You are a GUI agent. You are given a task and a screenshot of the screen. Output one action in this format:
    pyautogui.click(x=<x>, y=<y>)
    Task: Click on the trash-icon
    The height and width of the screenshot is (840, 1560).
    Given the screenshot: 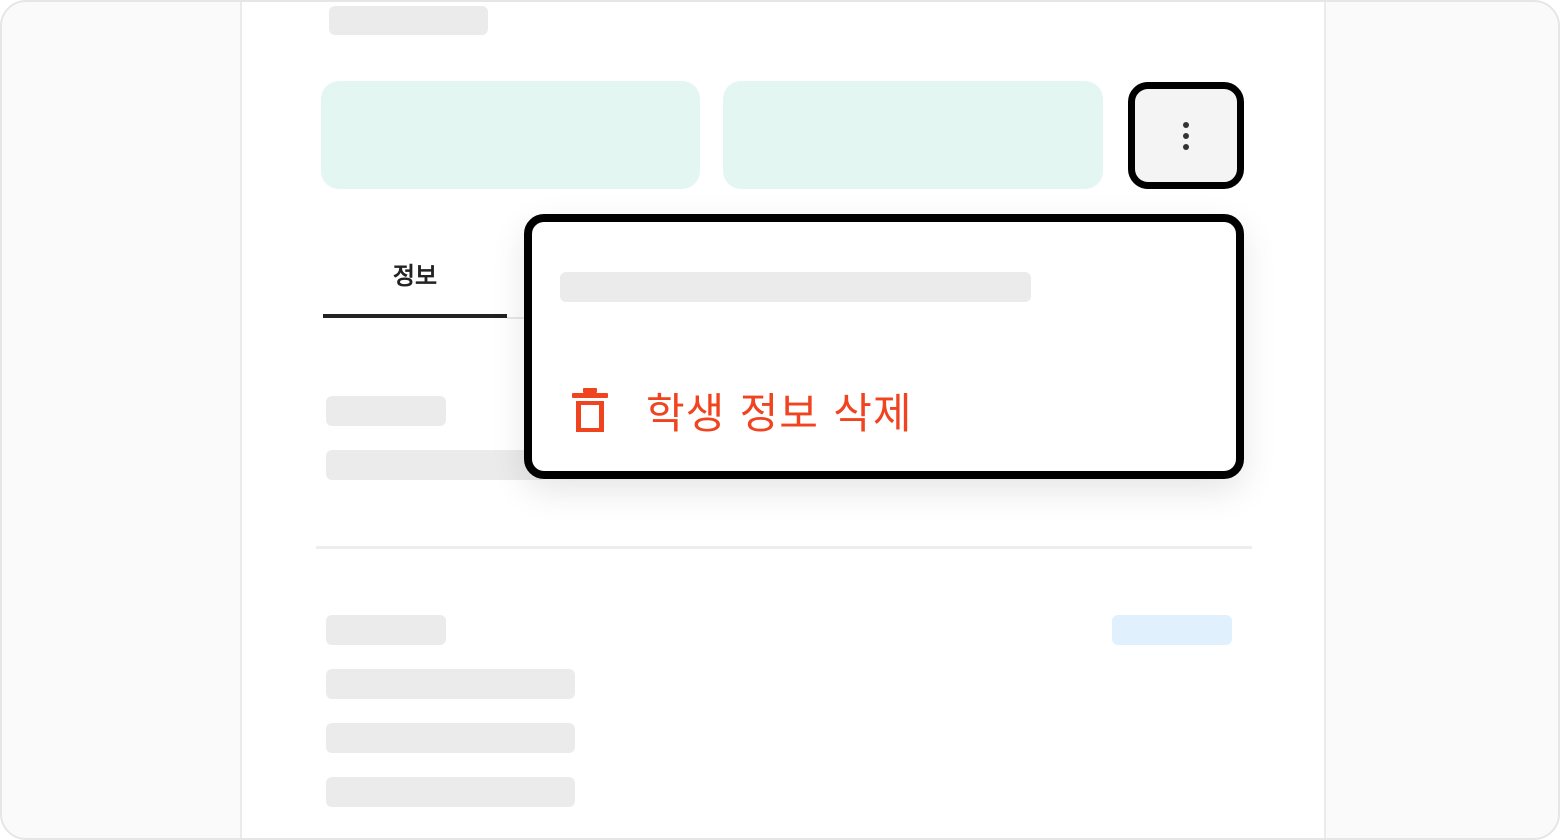 What is the action you would take?
    pyautogui.click(x=590, y=409)
    